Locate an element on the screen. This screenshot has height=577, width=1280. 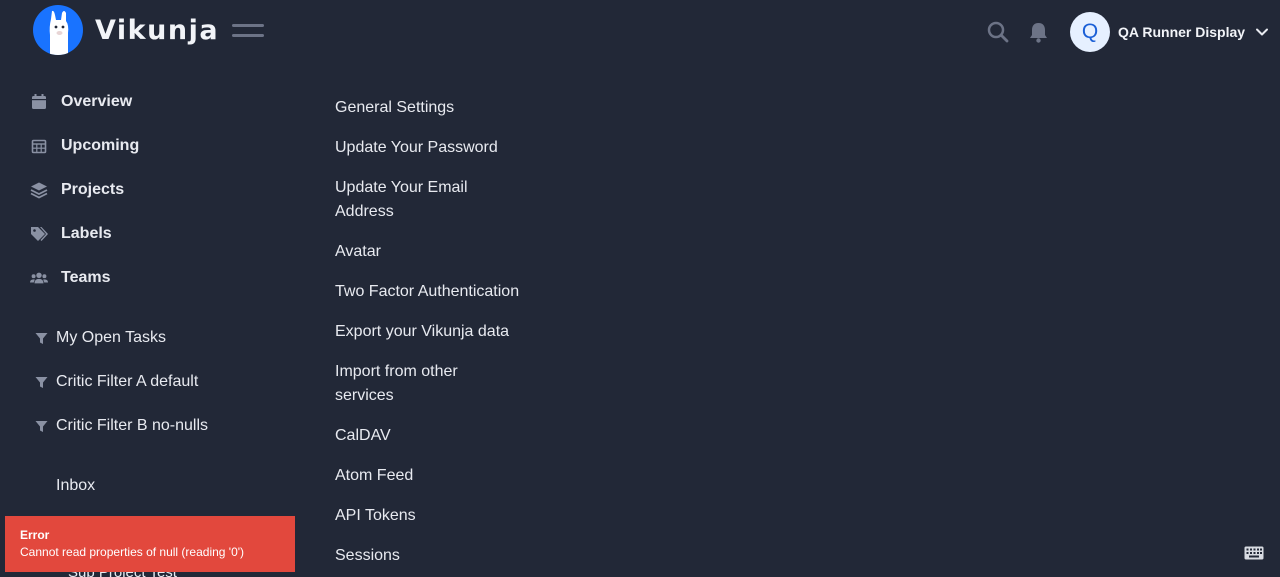
sidebar-item-projects: Projects is located at coordinates (77, 190).